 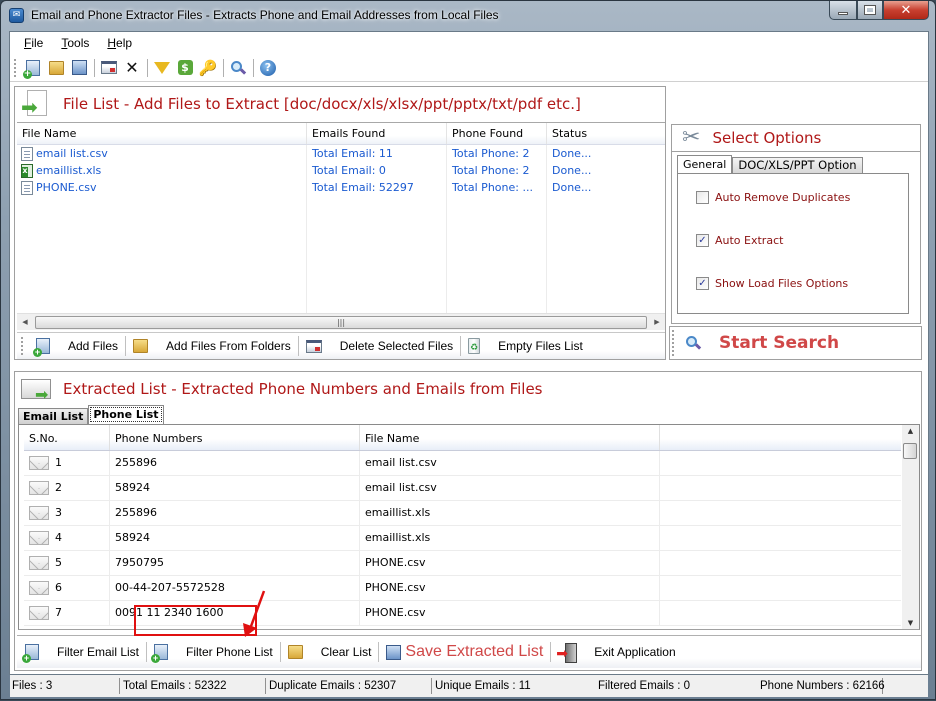 I want to click on toolbar-help-button: ?, so click(x=268, y=68).